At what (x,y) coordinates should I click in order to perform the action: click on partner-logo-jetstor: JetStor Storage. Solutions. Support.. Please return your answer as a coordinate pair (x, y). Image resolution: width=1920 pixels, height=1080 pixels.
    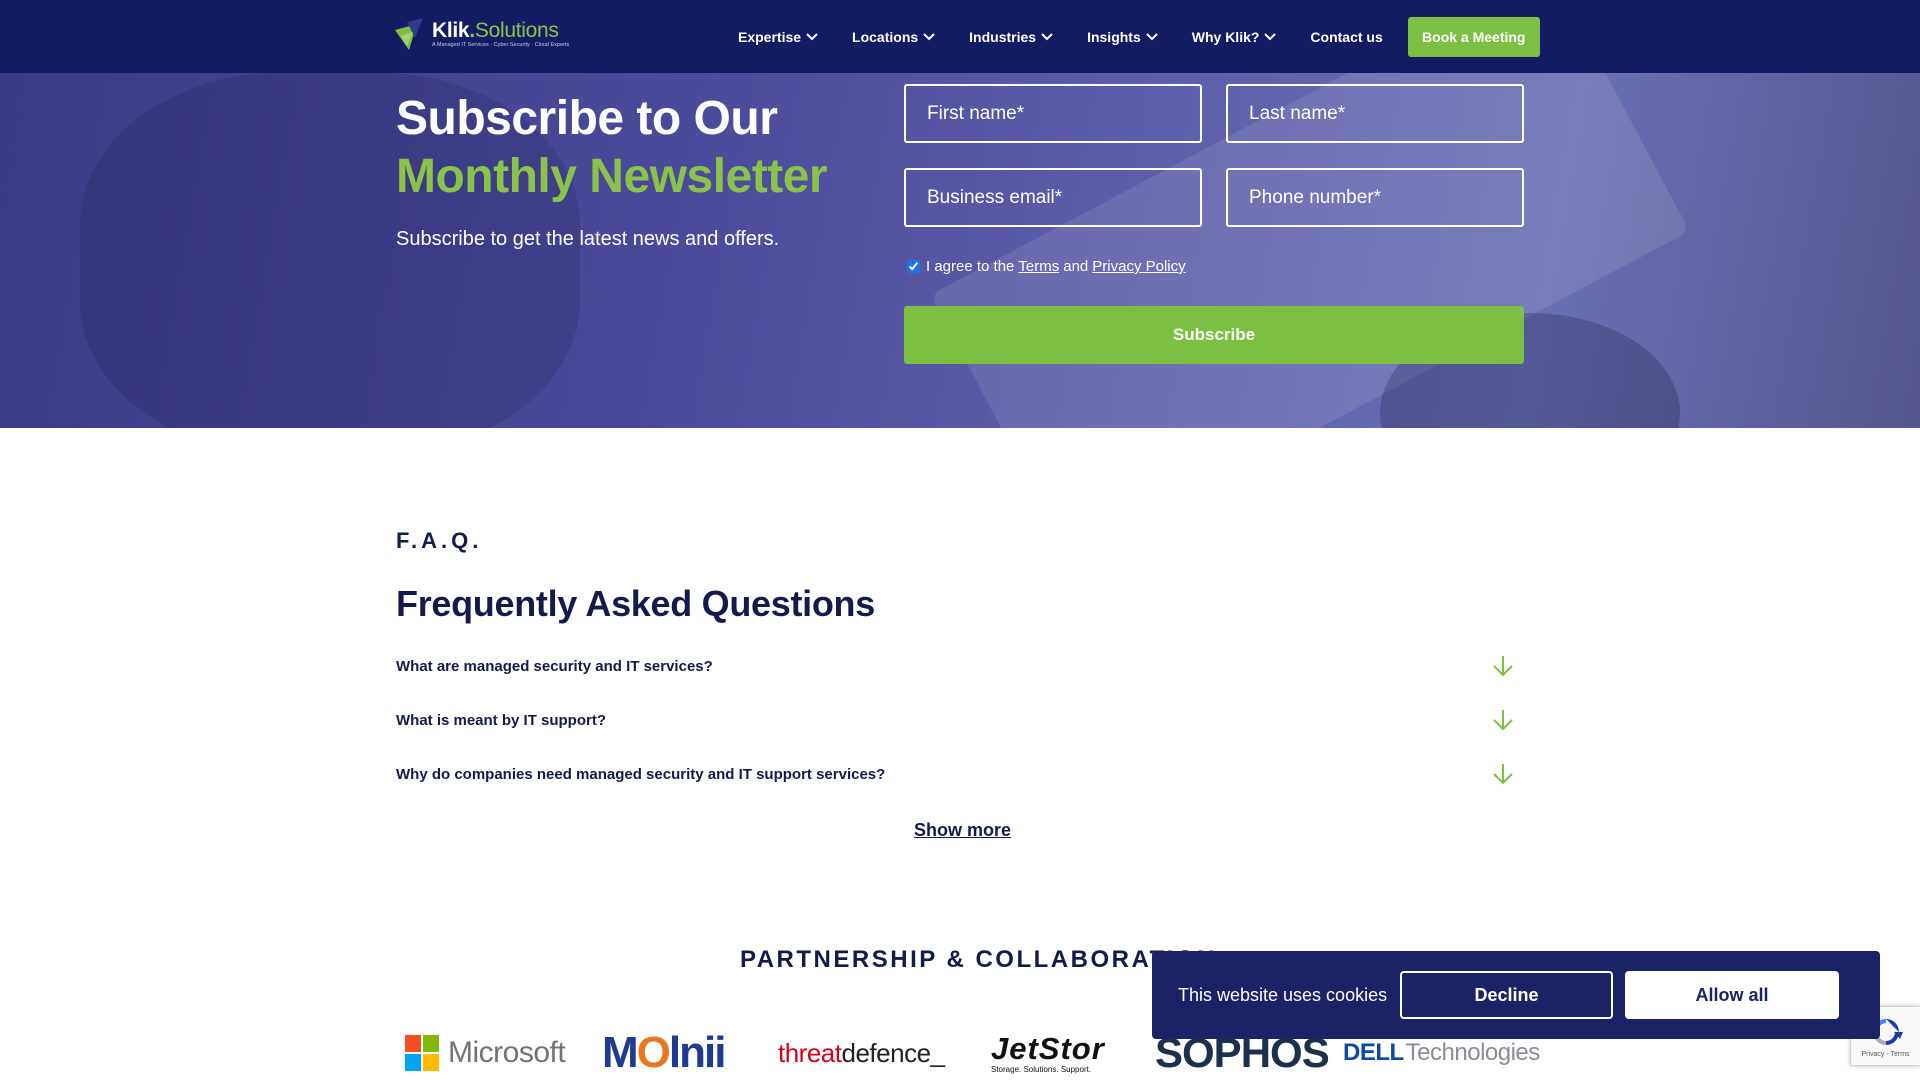
    Looking at the image, I should click on (1048, 1053).